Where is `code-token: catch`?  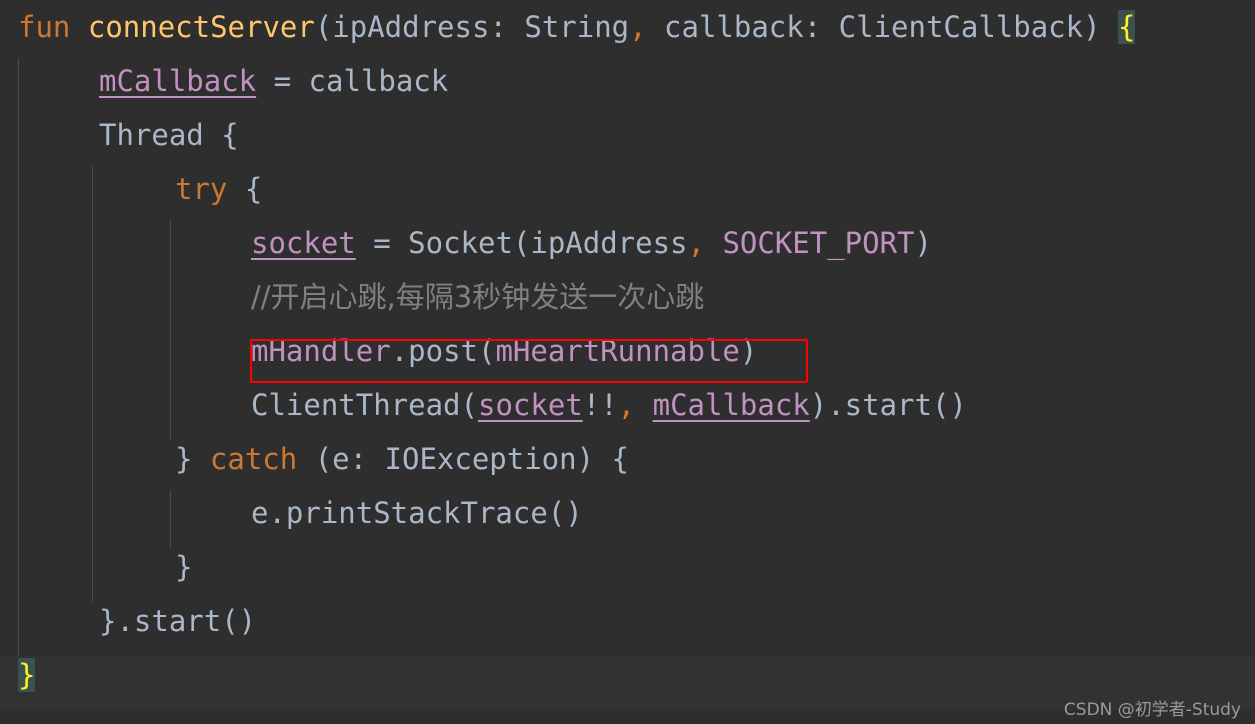
code-token: catch is located at coordinates (253, 459).